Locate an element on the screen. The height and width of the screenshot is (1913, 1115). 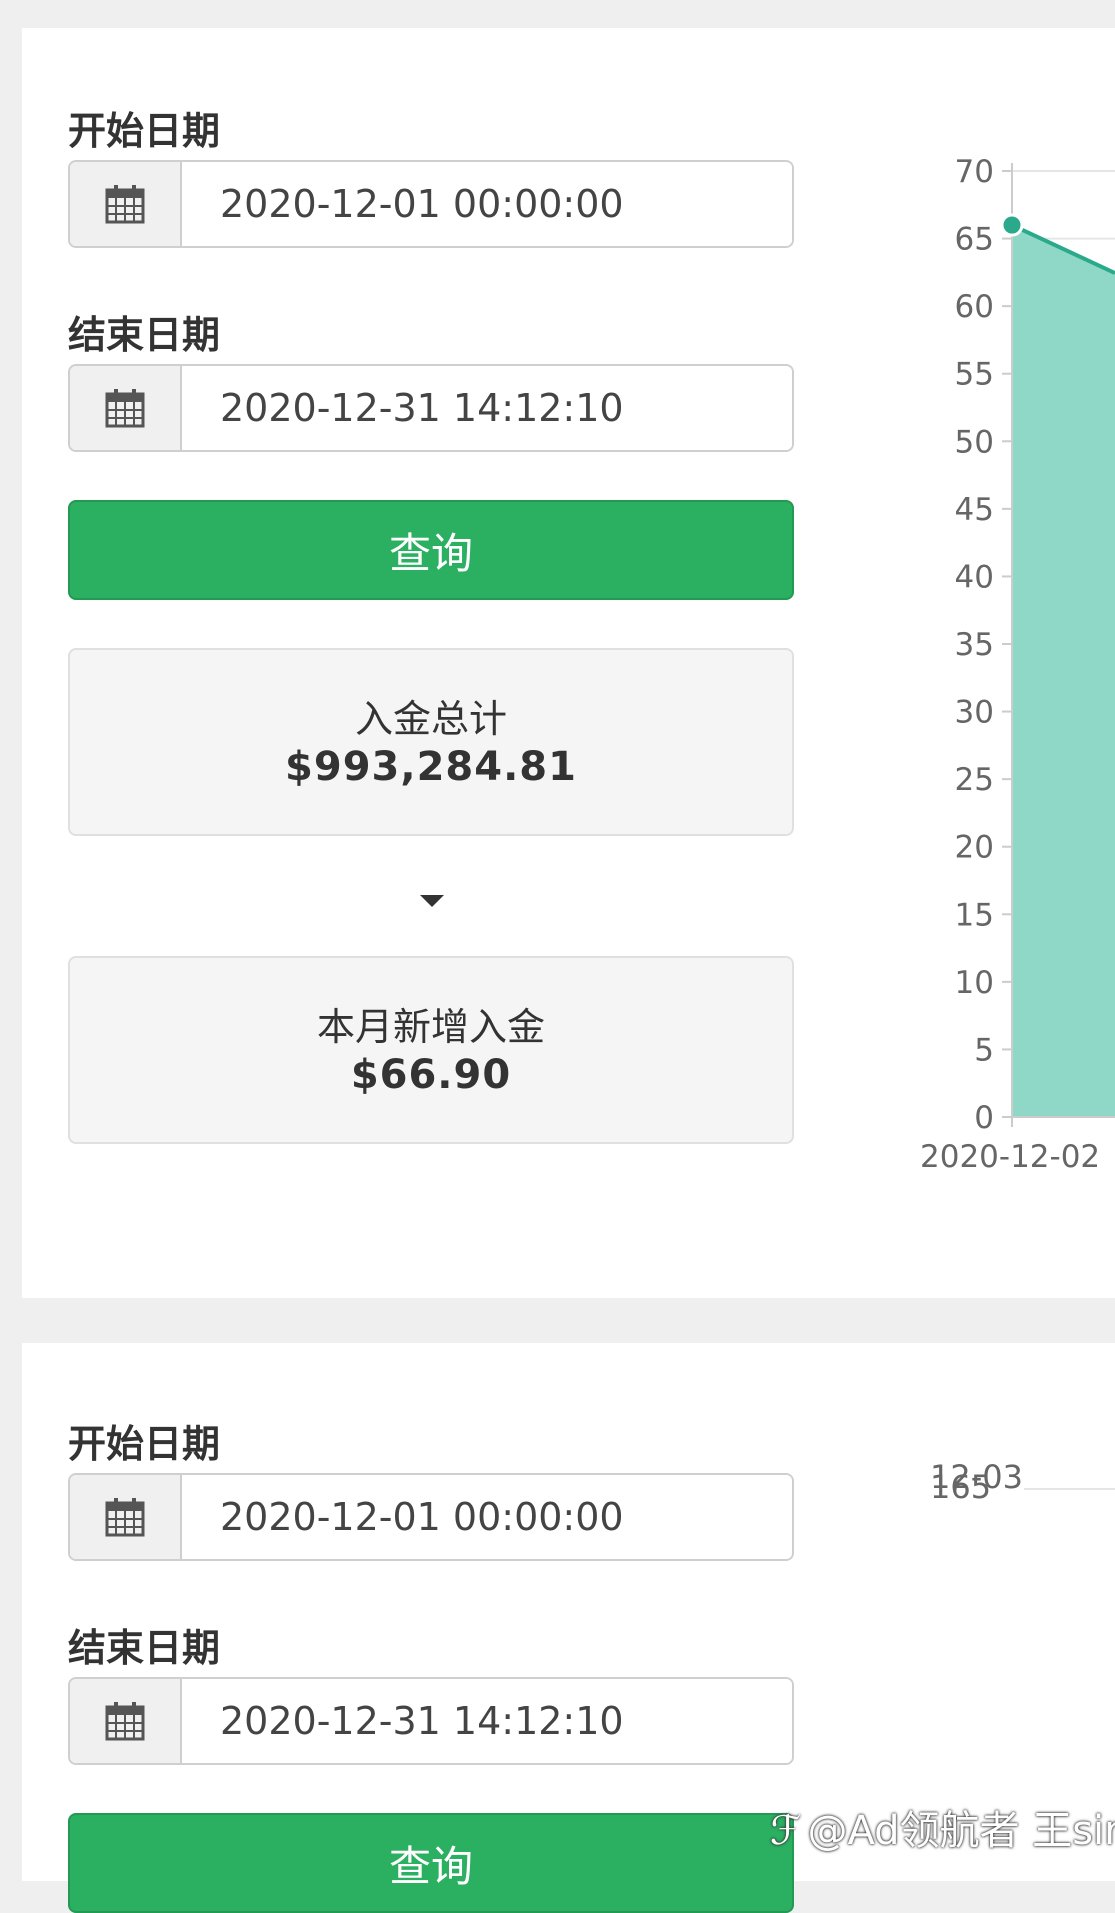
y-tick-label: 45 is located at coordinates (974, 510).